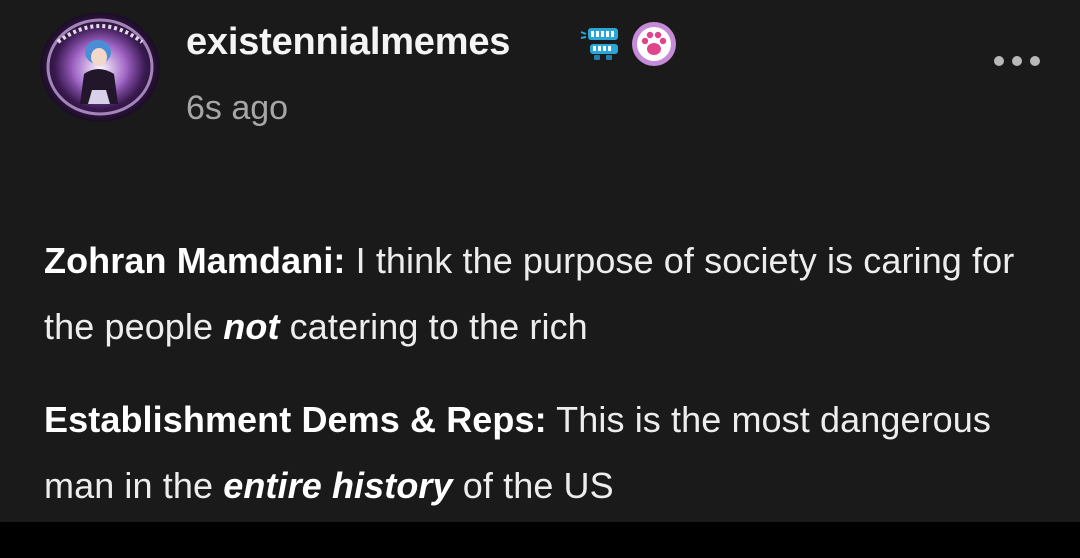  What do you see at coordinates (603, 44) in the screenshot?
I see `teeth-badge-icon` at bounding box center [603, 44].